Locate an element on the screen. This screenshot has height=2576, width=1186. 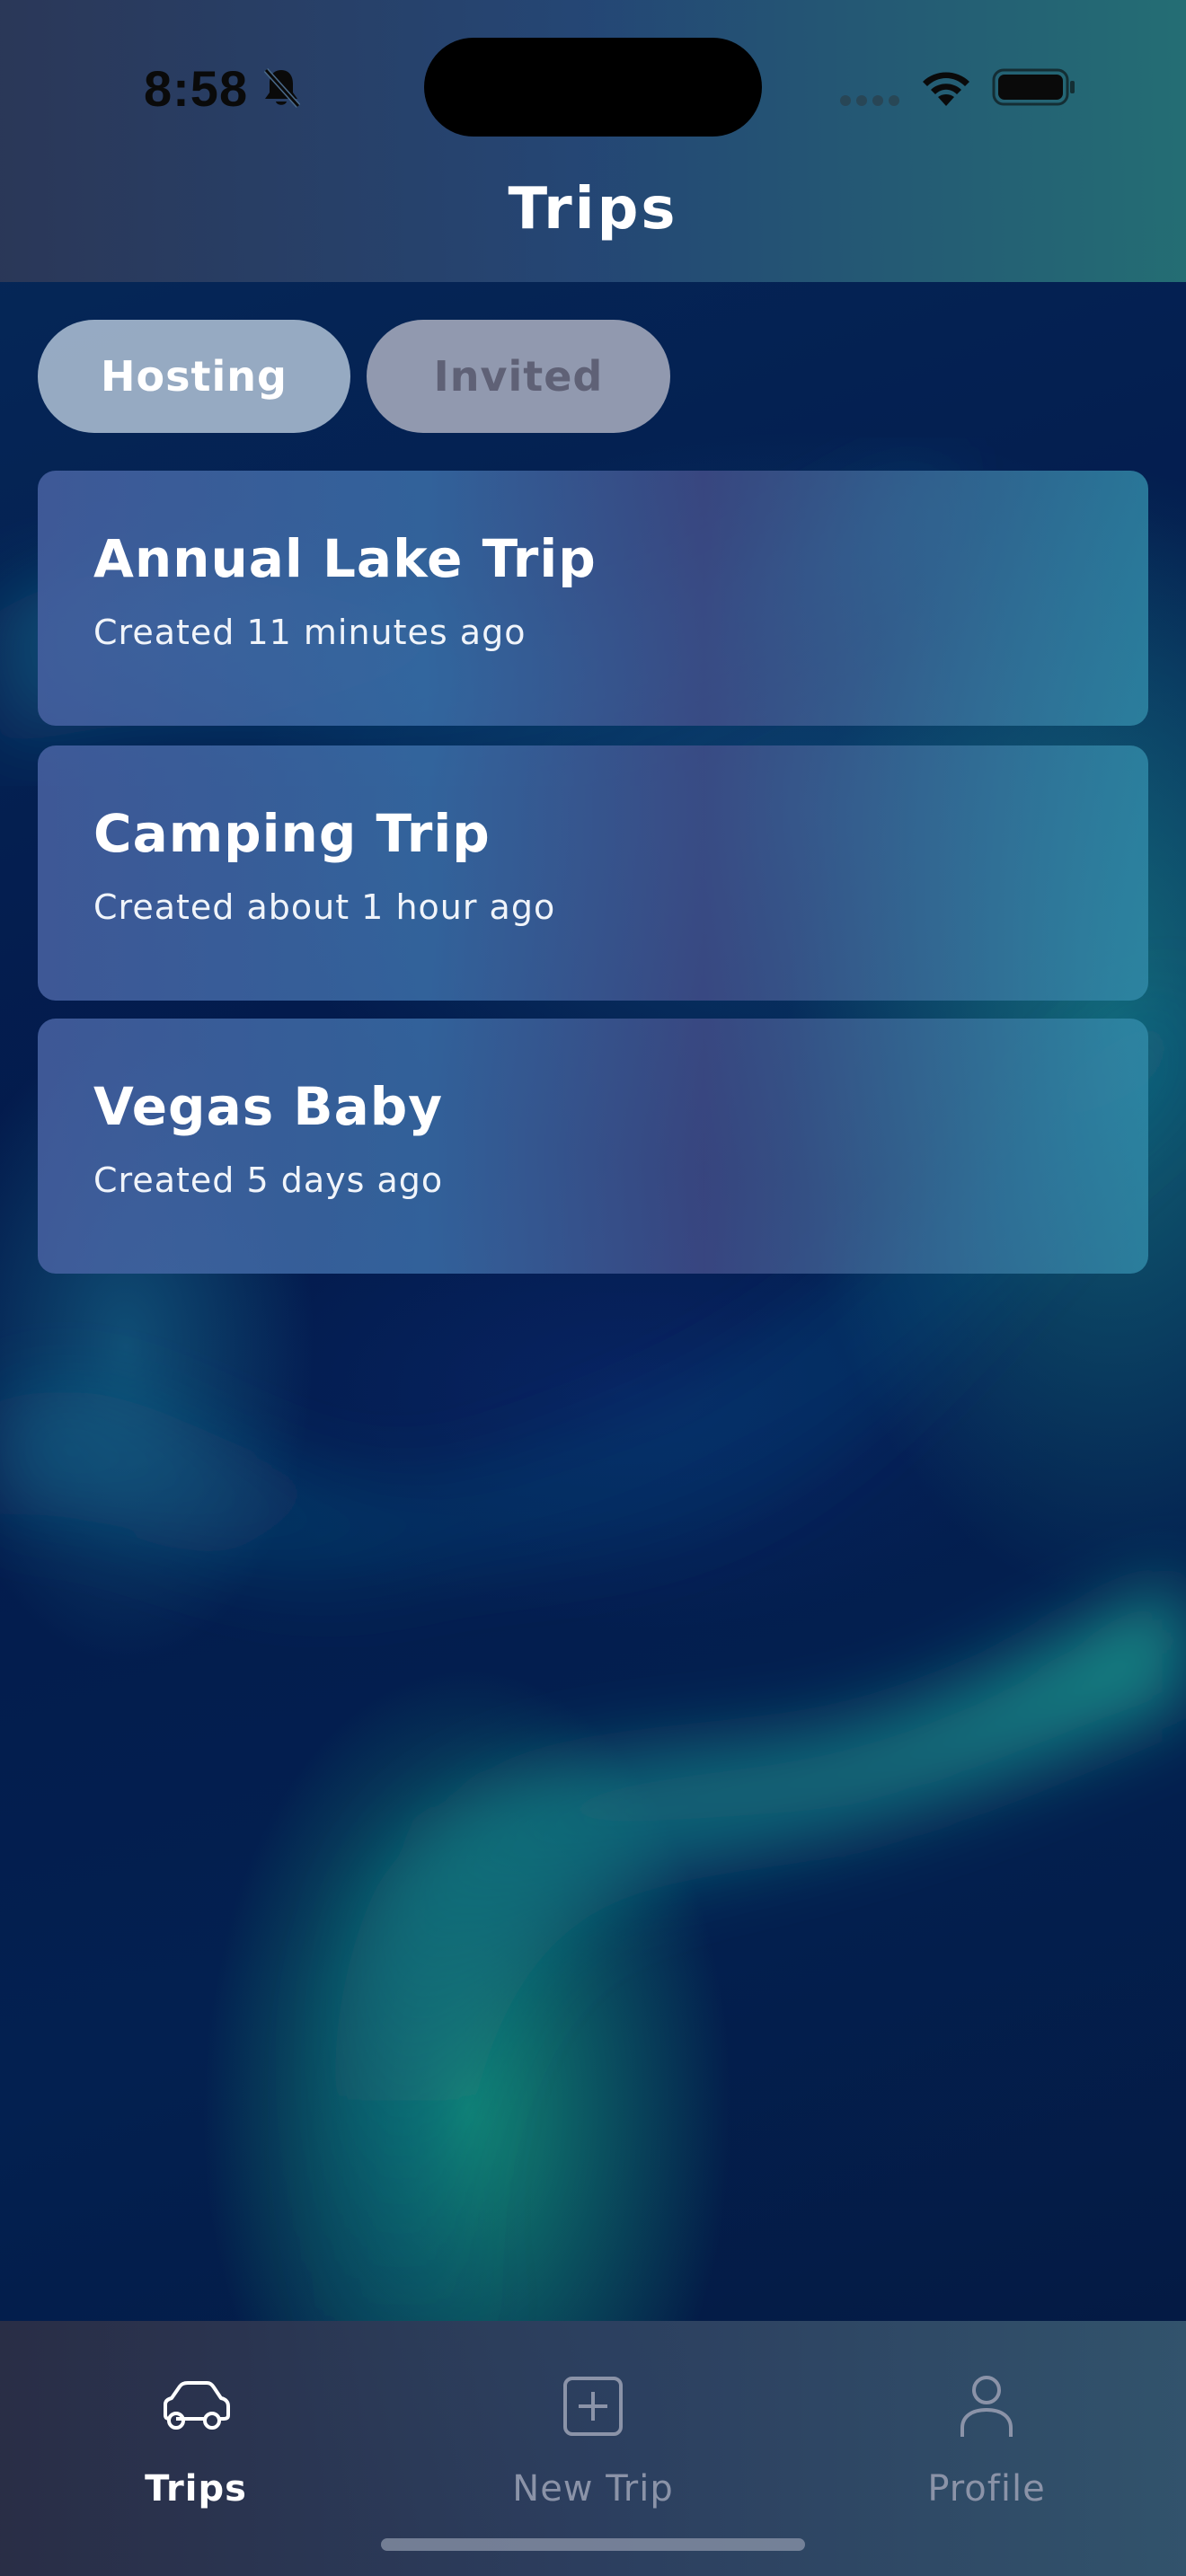
tab-new-trip: New Trip is located at coordinates (593, 2439).